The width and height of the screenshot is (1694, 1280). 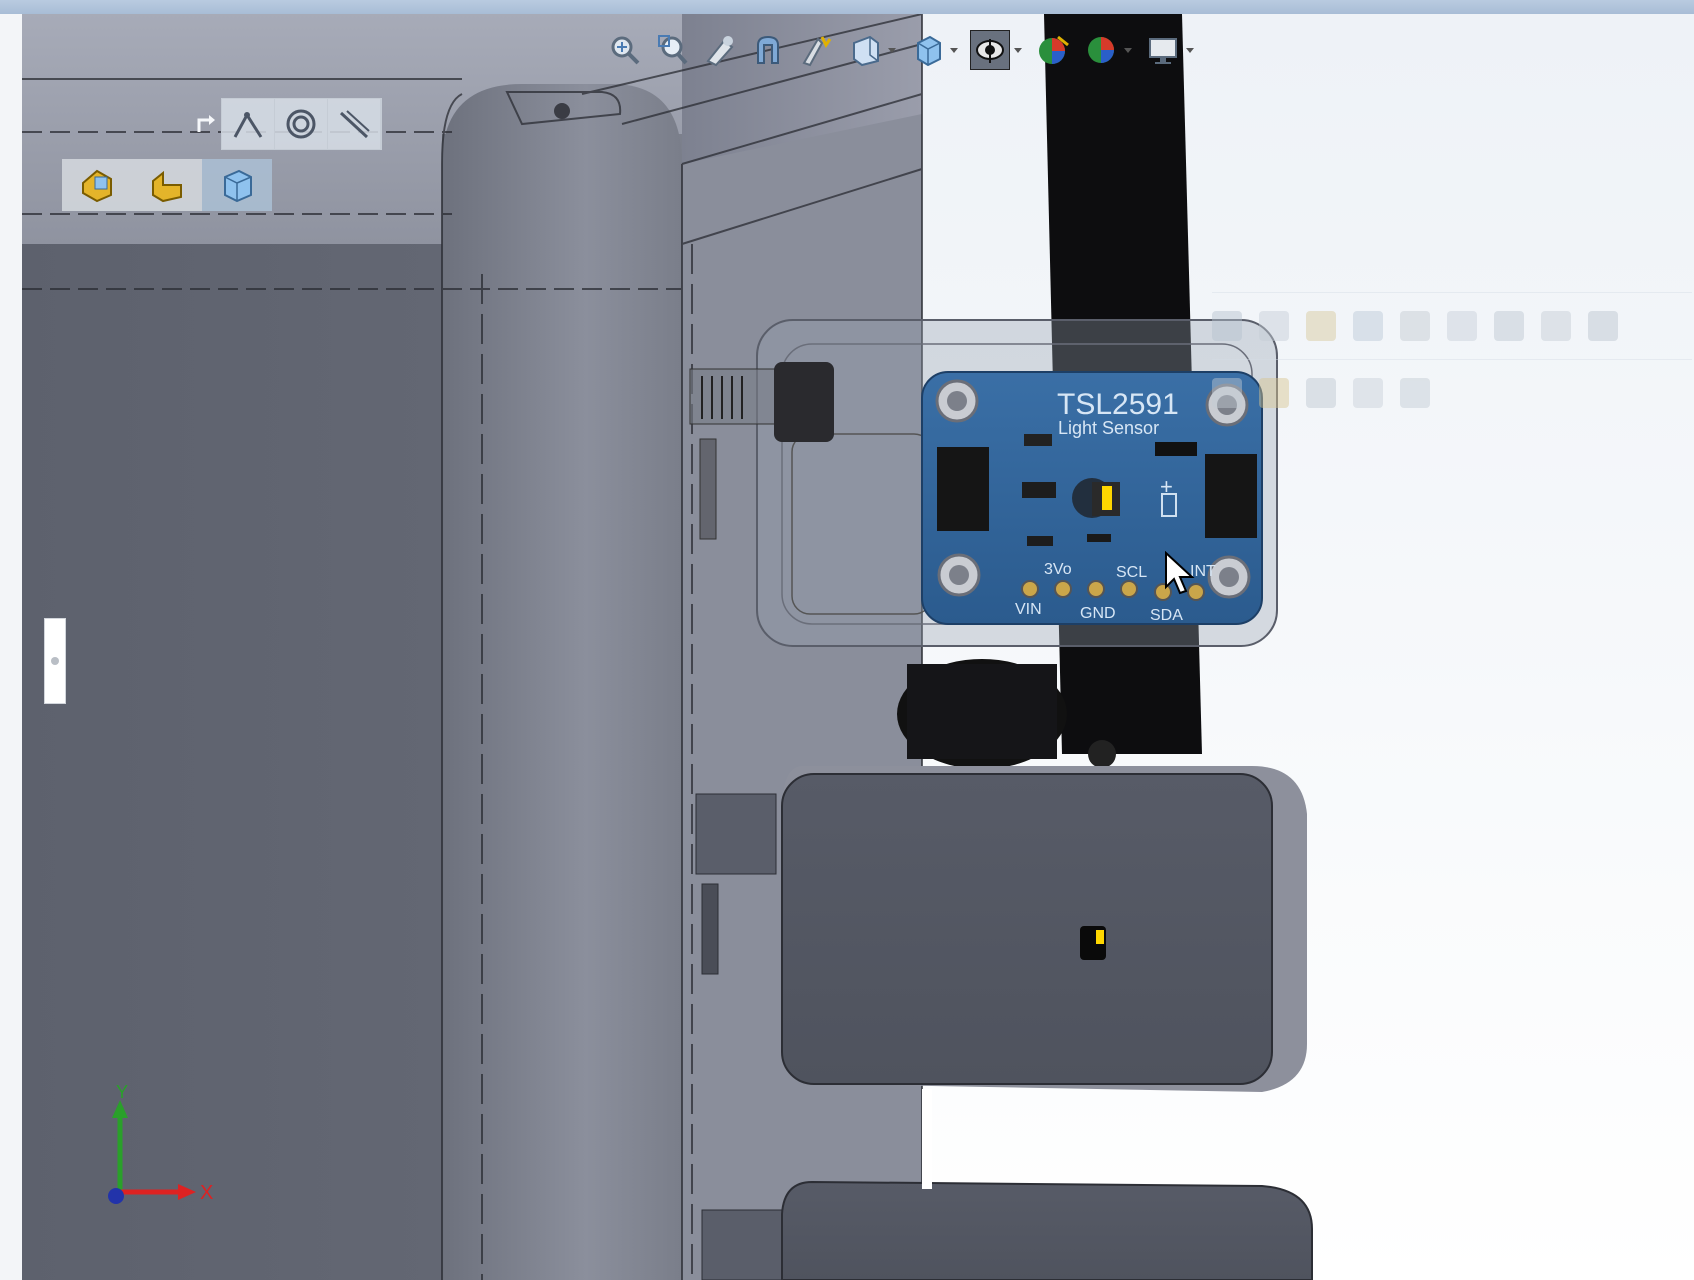 I want to click on gap-highlight, so click(x=927, y=1139).